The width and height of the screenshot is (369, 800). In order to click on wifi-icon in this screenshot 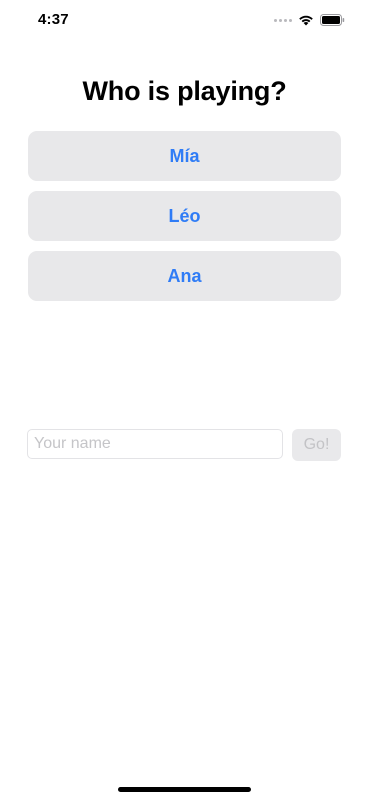, I will do `click(306, 20)`.